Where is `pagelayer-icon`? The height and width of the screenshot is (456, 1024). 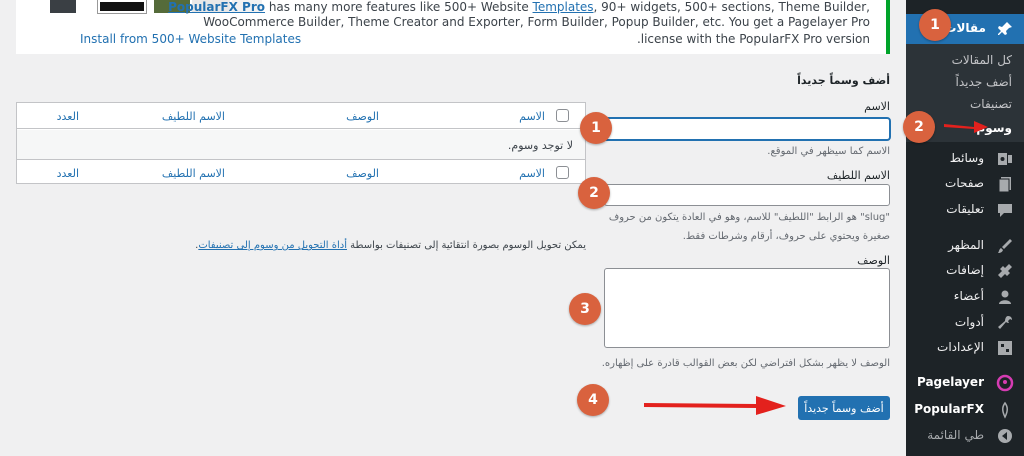
pagelayer-icon is located at coordinates (1005, 383).